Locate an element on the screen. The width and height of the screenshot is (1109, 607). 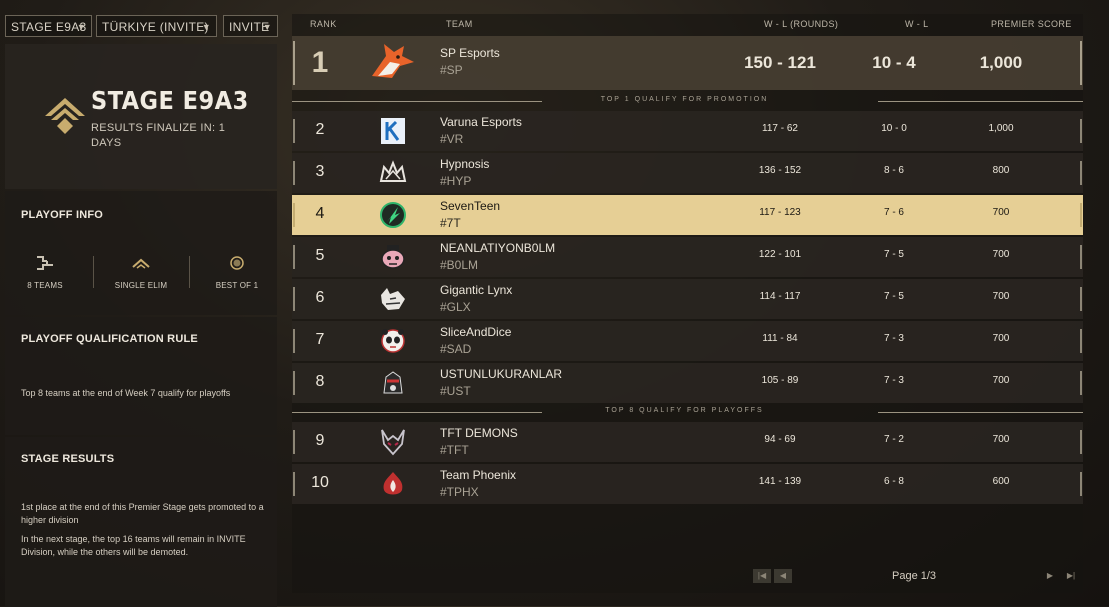
prev-page-button: ◀ is located at coordinates (783, 576).